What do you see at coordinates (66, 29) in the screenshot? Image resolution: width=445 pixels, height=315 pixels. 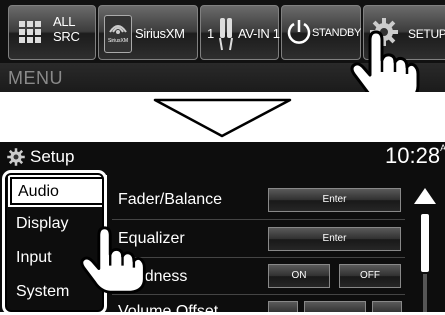 I see `all-src-label: ALL SRC` at bounding box center [66, 29].